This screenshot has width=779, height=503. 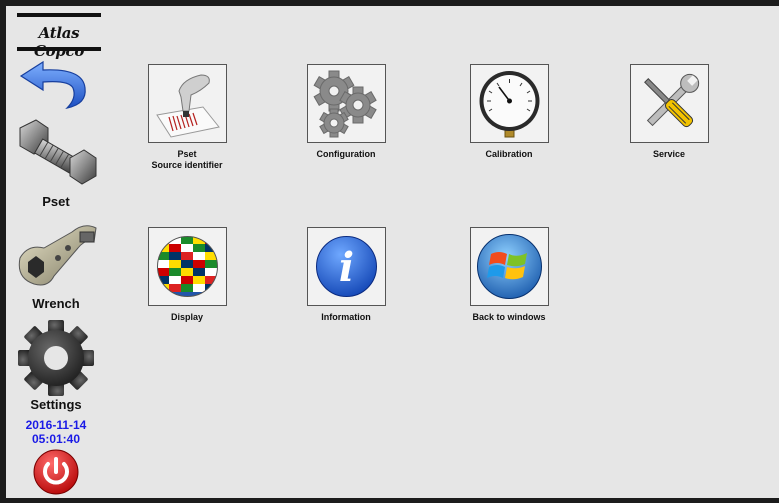 I want to click on gear-icon, so click(x=56, y=358).